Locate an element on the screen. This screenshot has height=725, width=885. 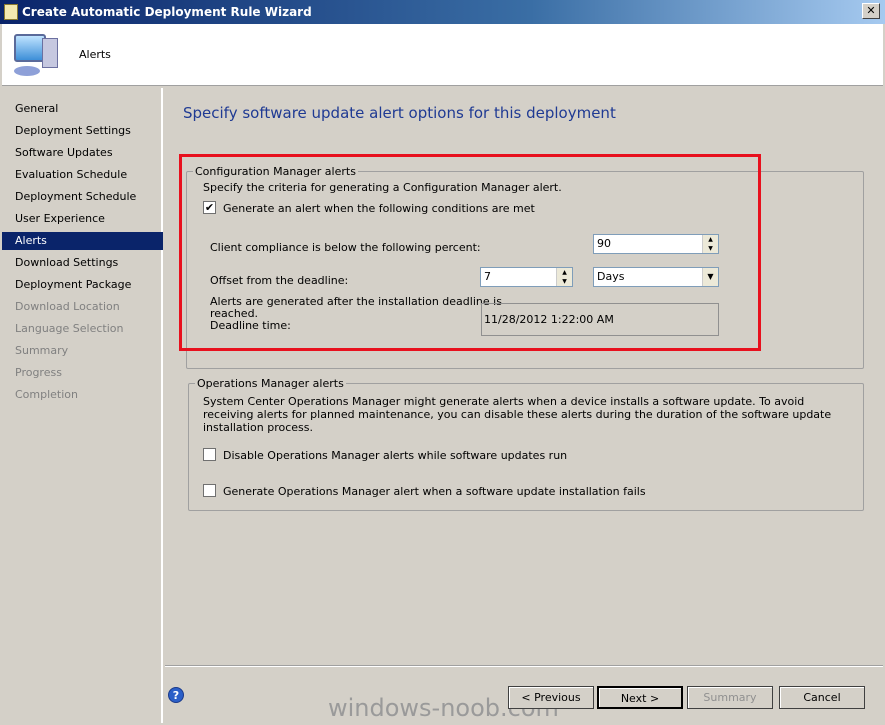
sidebar-item-summary: Summary is located at coordinates (42, 350).